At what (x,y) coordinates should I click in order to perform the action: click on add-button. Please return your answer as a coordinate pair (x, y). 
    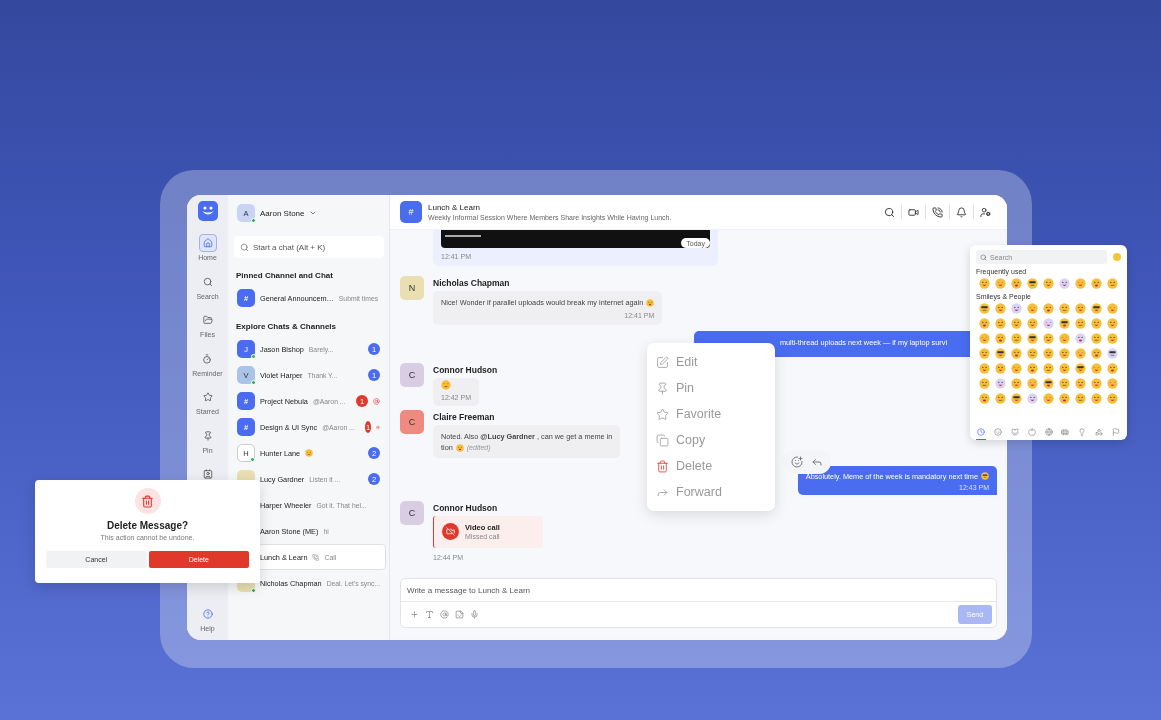
    Looking at the image, I should click on (414, 614).